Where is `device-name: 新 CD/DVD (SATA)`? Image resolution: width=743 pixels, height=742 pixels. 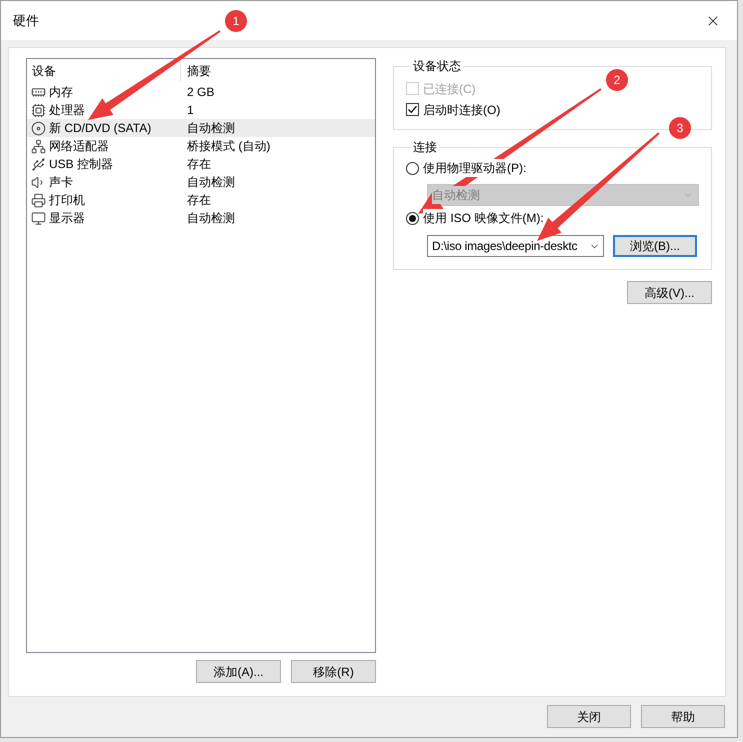 device-name: 新 CD/DVD (SATA) is located at coordinates (100, 128).